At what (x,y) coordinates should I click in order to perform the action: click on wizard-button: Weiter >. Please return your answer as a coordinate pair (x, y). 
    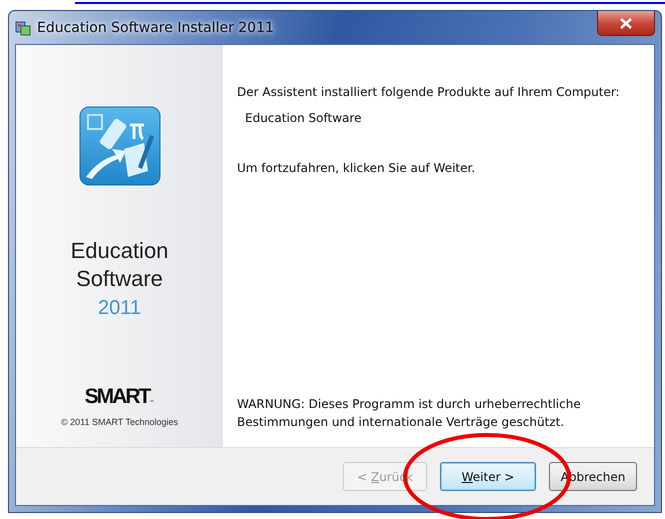
    Looking at the image, I should click on (488, 476).